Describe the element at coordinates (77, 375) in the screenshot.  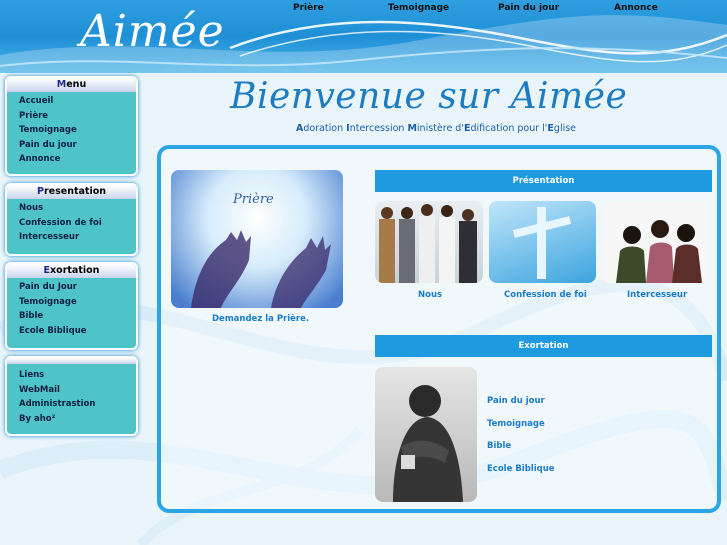
I see `sidebar-item-liens: Liens` at that location.